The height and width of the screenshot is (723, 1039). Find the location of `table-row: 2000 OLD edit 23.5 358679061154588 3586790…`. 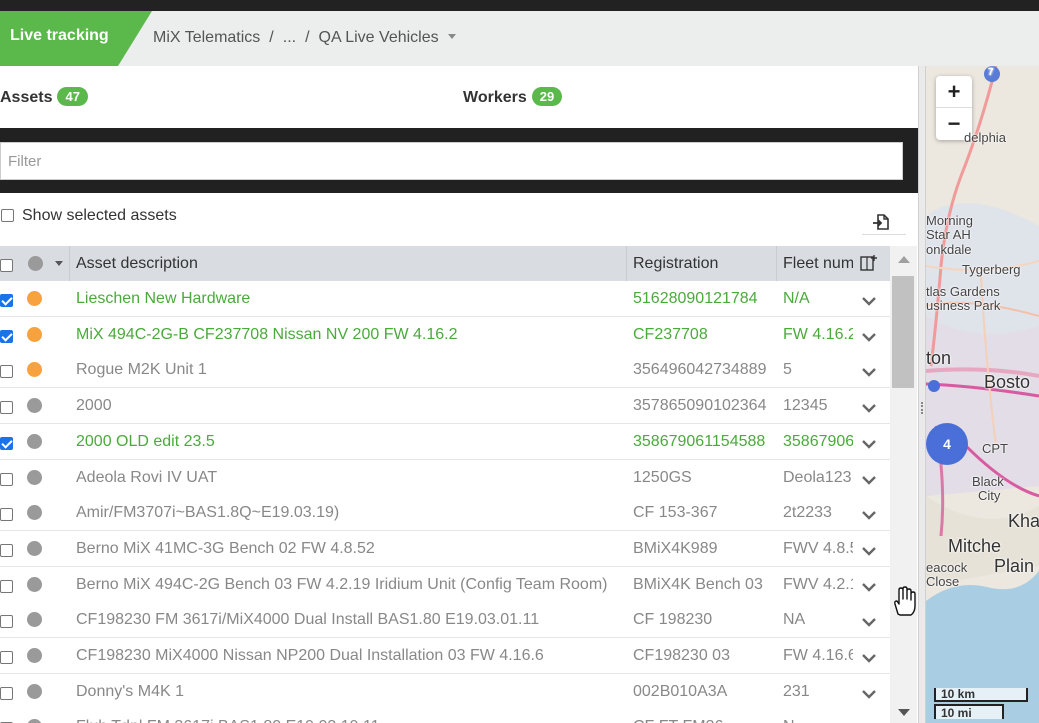

table-row: 2000 OLD edit 23.5 358679061154588 3586790… is located at coordinates (445, 442).